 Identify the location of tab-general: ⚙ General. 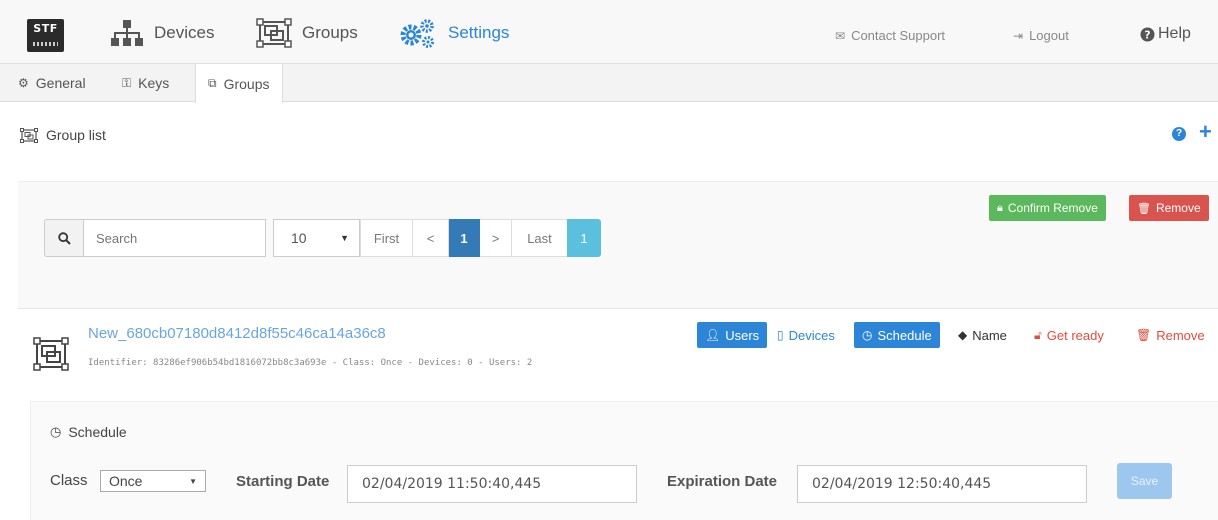
(52, 83).